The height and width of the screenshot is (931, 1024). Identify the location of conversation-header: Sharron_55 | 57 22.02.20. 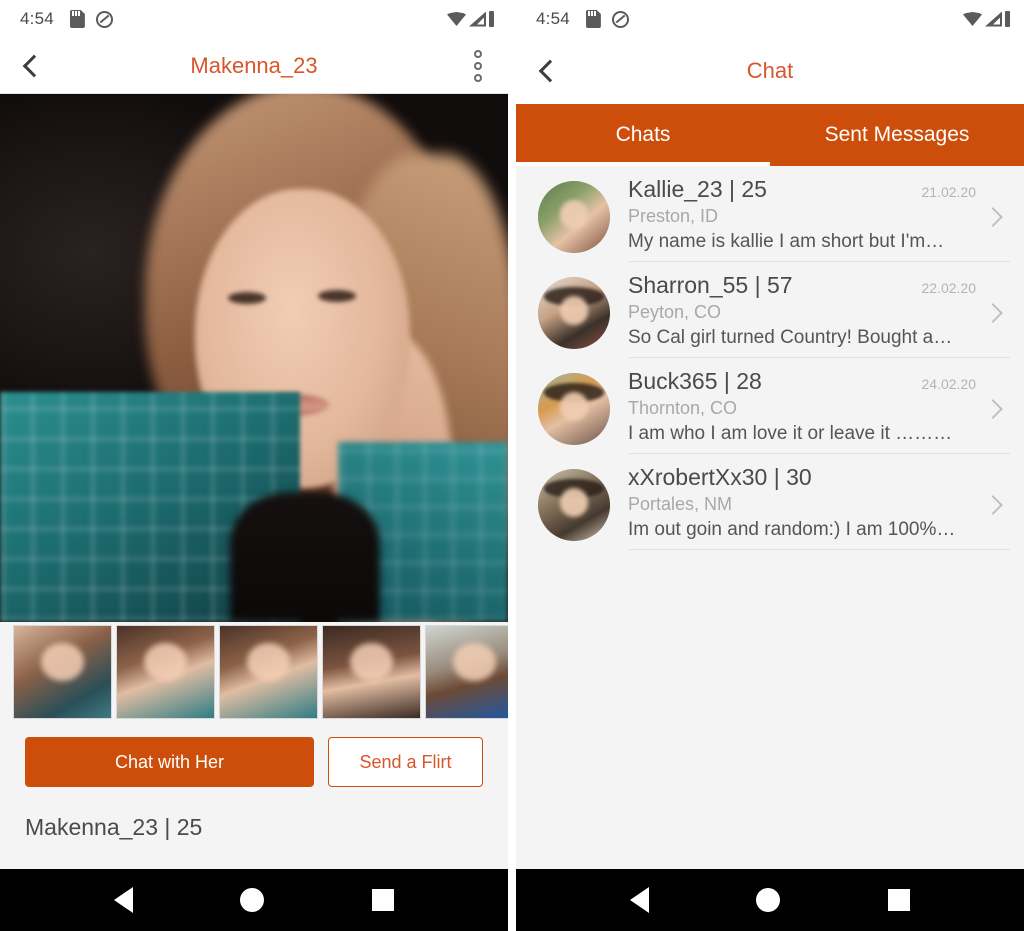
(819, 285).